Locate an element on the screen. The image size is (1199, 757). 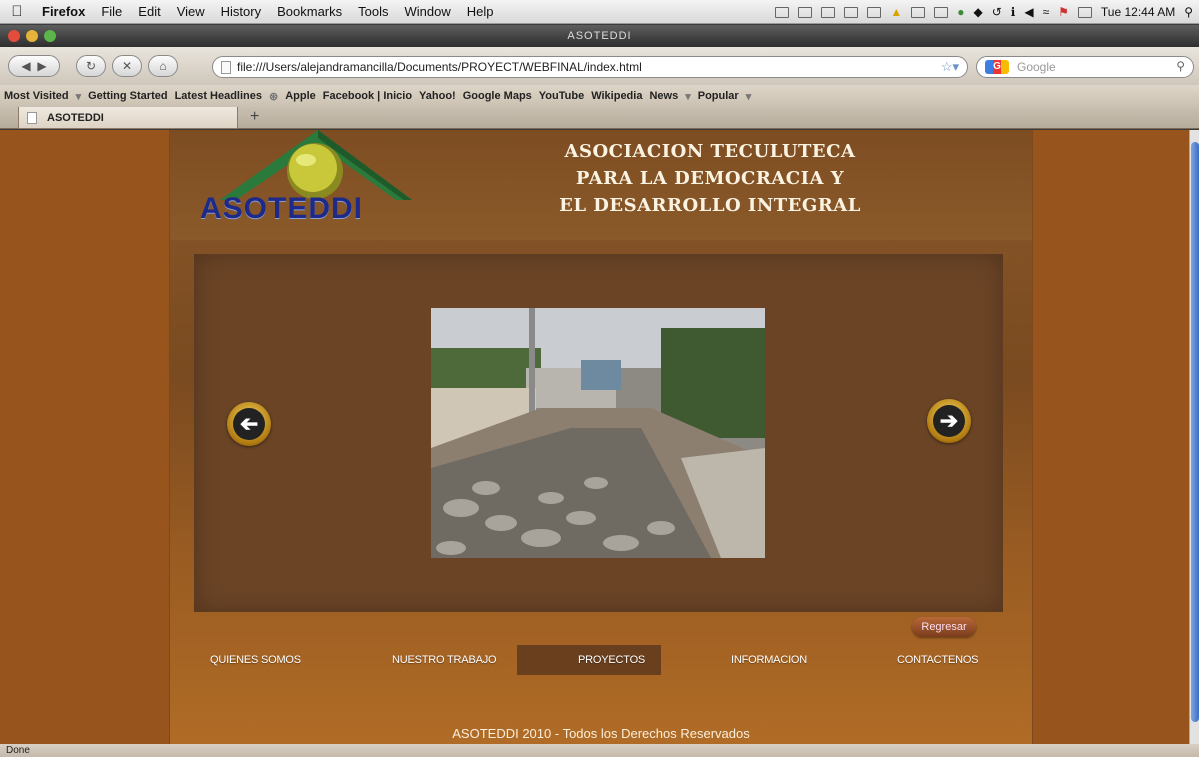
menu-window: Window is located at coordinates (428, 11).